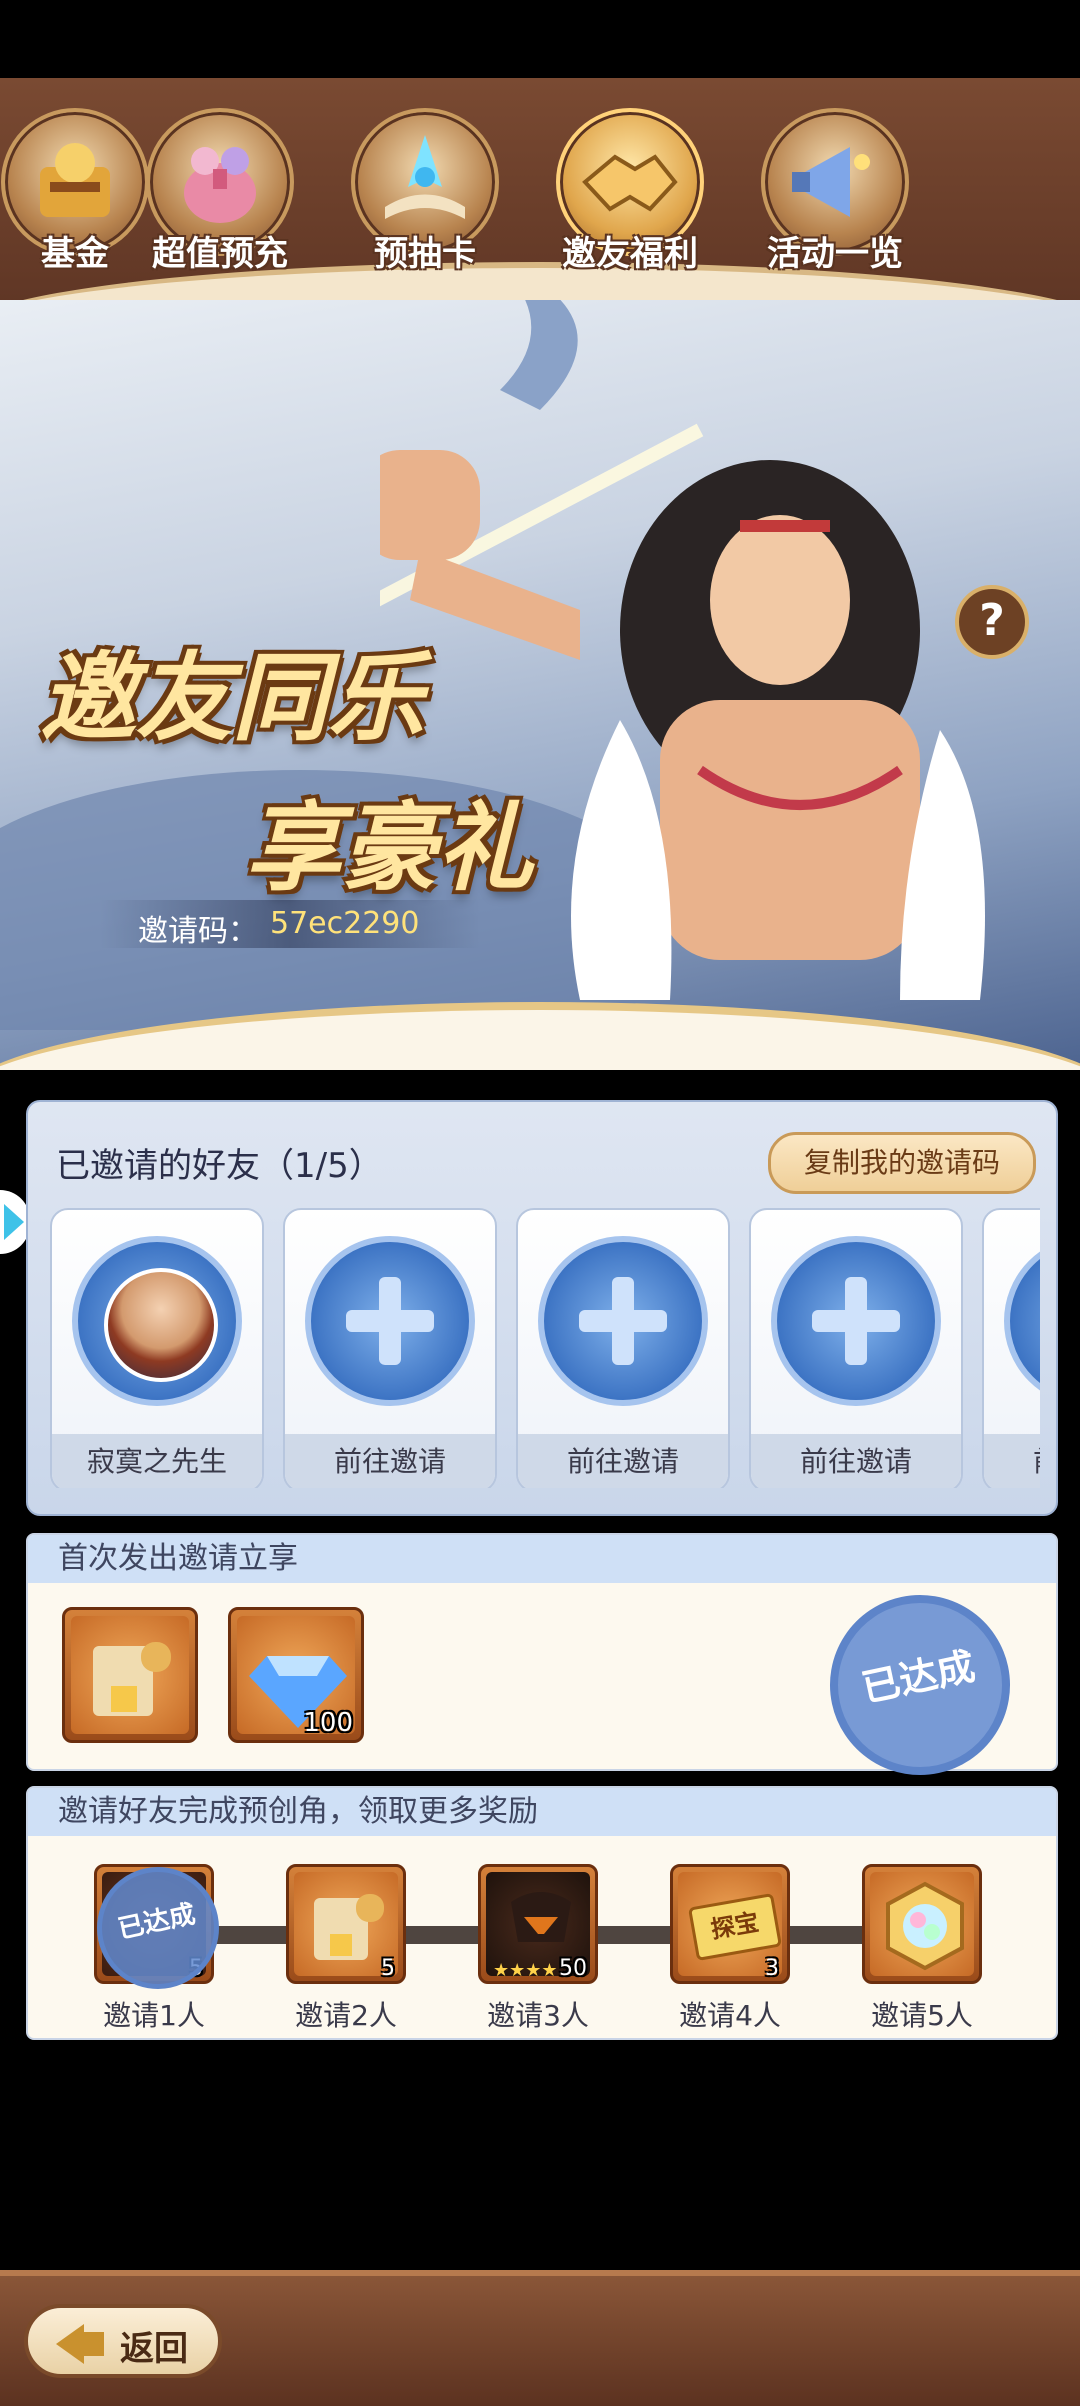 The image size is (1080, 2406). I want to click on status-bar, so click(540, 39).